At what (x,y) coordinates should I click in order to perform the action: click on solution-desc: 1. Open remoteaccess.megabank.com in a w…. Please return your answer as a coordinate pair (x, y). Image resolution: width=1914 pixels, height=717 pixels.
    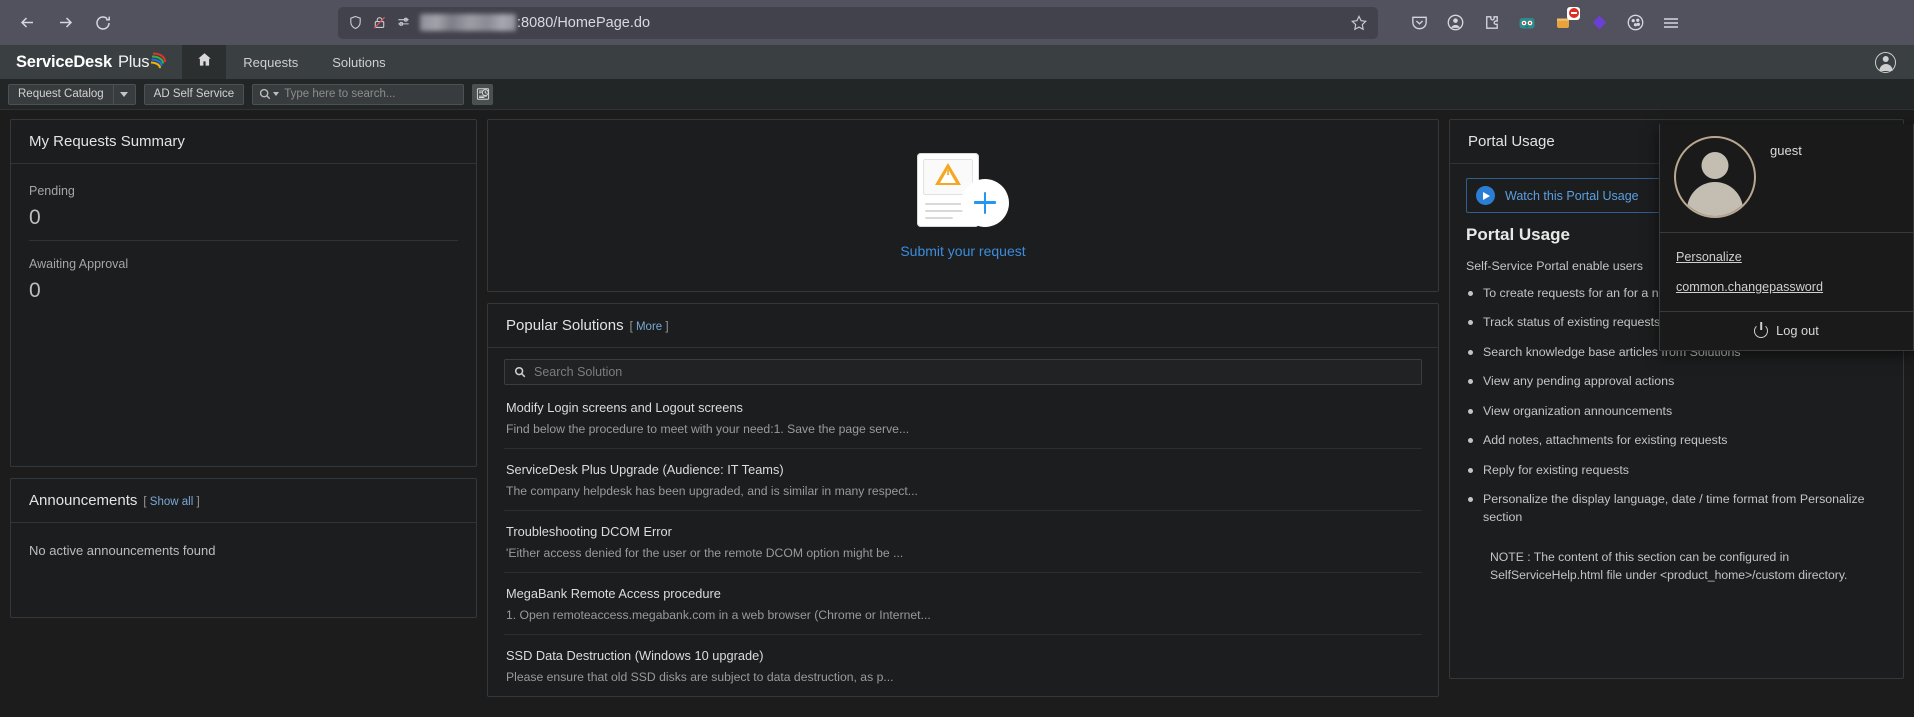
    Looking at the image, I should click on (718, 615).